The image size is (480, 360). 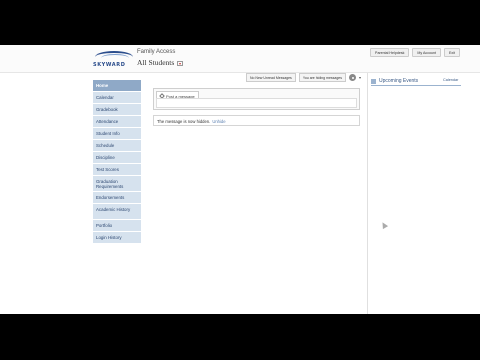 What do you see at coordinates (360, 77) in the screenshot?
I see `chevron-down-icon` at bounding box center [360, 77].